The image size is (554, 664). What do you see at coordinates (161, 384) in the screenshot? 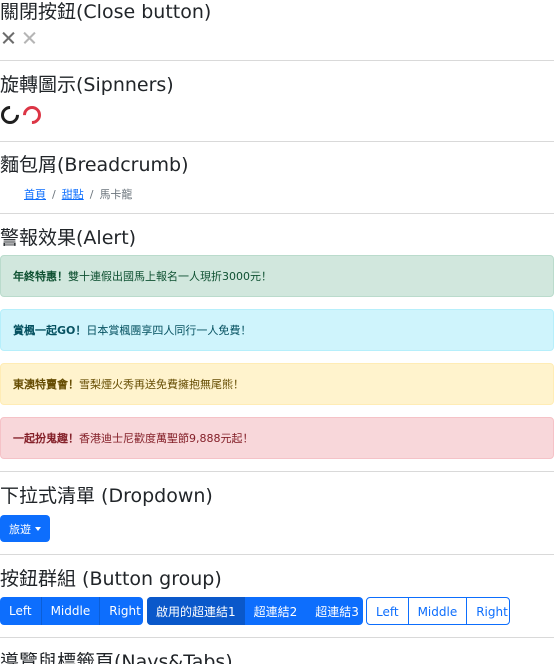
I see `alert-text: 雪梨煙火秀再送免費擁抱無尾熊！` at bounding box center [161, 384].